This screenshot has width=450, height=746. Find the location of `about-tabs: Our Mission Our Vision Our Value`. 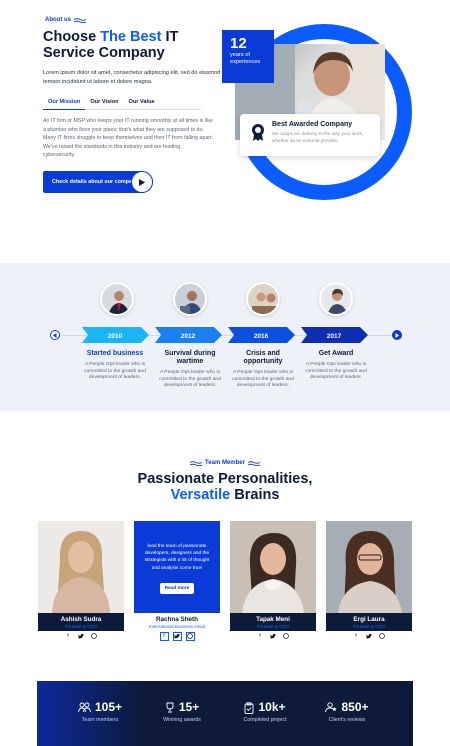

about-tabs: Our Mission Our Vision Our Value is located at coordinates (122, 103).